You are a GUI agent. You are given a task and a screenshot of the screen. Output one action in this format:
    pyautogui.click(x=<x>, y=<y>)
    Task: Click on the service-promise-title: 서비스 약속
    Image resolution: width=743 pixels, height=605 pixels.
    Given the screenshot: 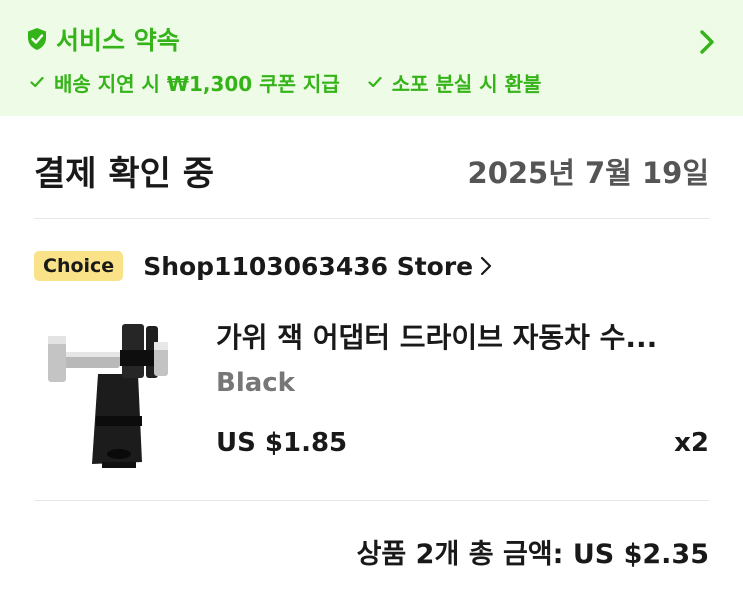 What is the action you would take?
    pyautogui.click(x=118, y=40)
    